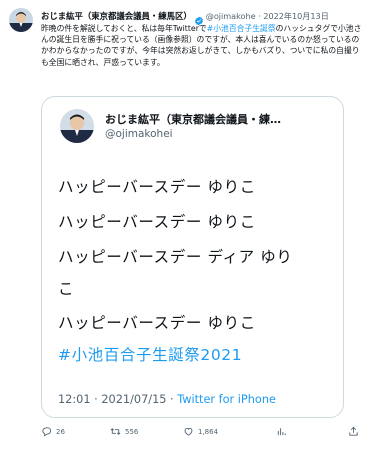 The image size is (373, 450). What do you see at coordinates (150, 354) in the screenshot?
I see `quoted-hashtag-link: #小池百合子生誕祭2021` at bounding box center [150, 354].